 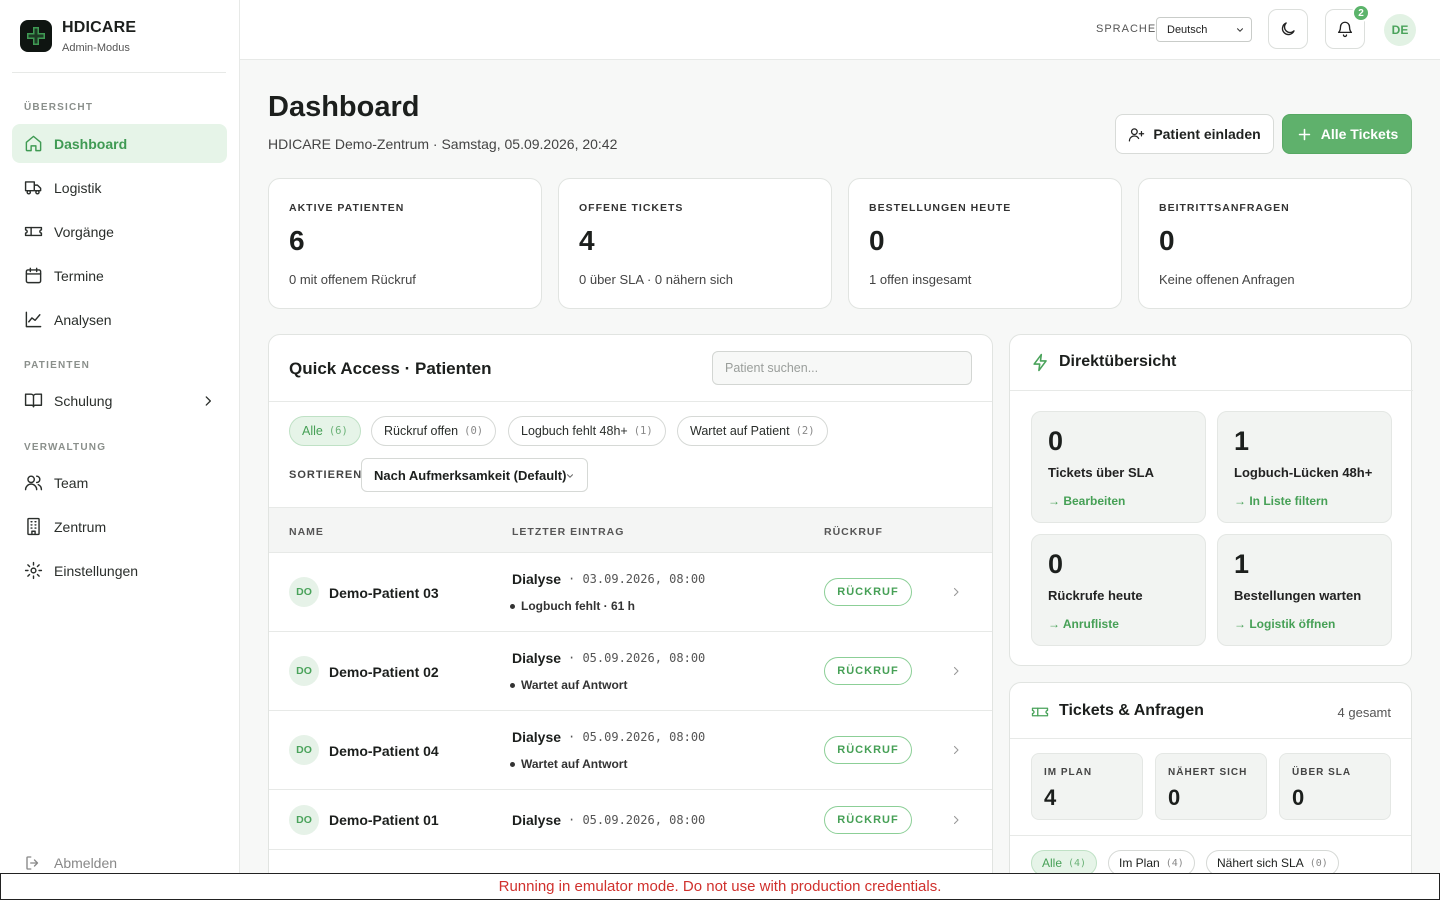 What do you see at coordinates (119, 526) in the screenshot?
I see `sidebar-item-zentrum: Zentrum` at bounding box center [119, 526].